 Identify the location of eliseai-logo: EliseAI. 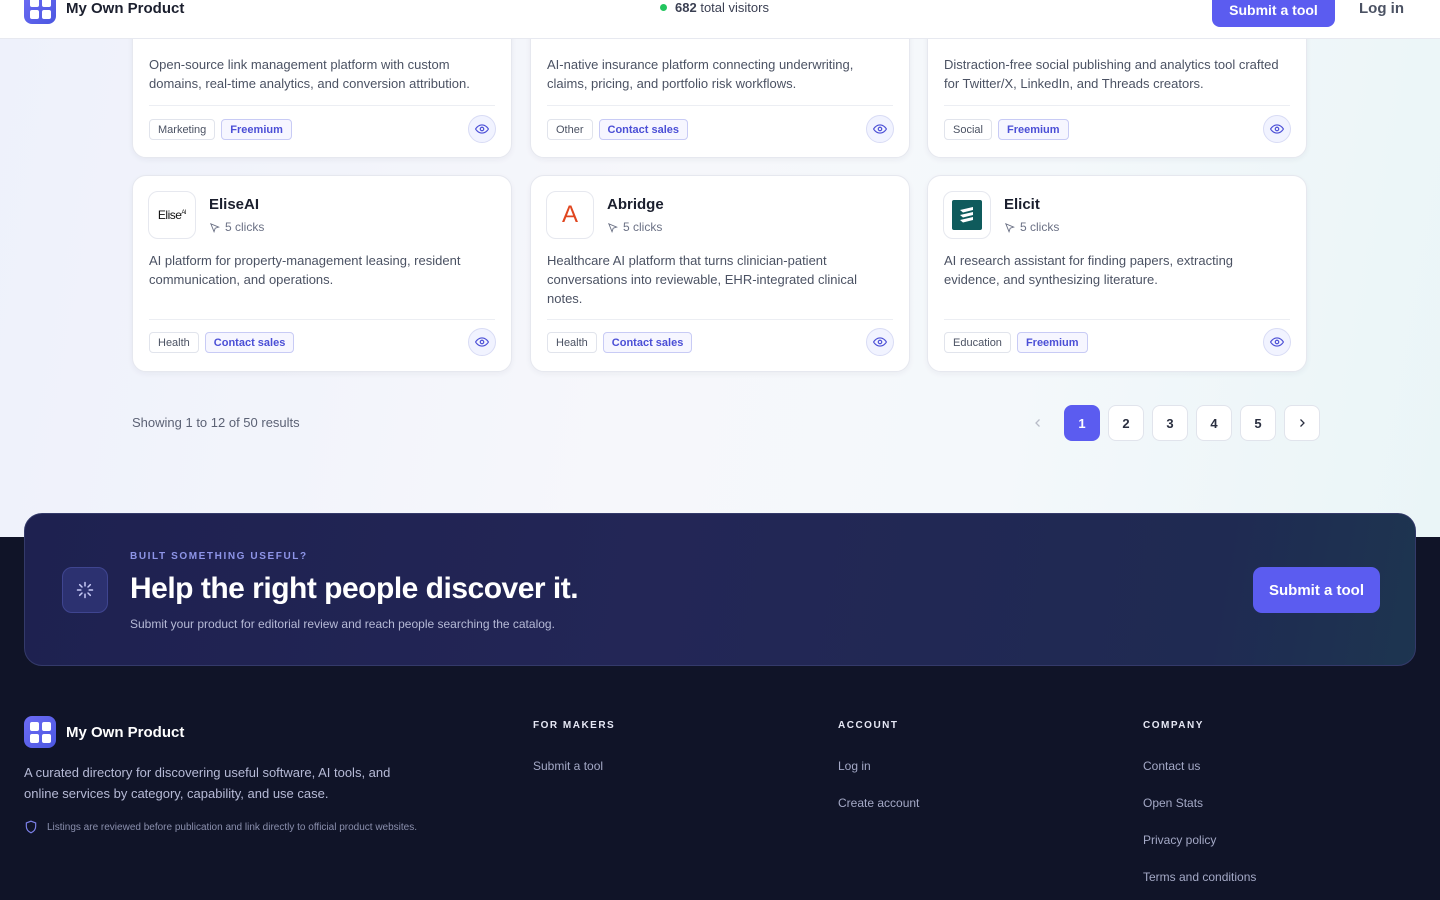
(172, 215).